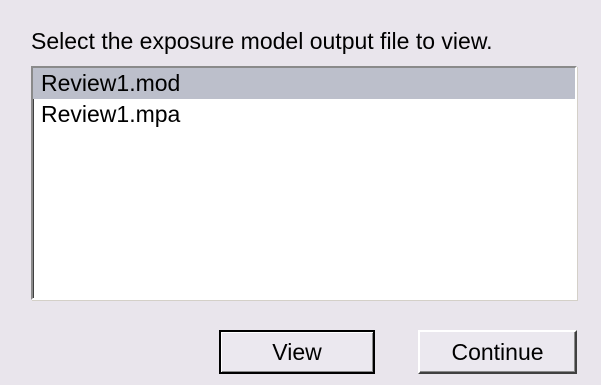 The height and width of the screenshot is (385, 601). Describe the element at coordinates (304, 83) in the screenshot. I see `list-item-review1-mod: Review1.mod` at that location.